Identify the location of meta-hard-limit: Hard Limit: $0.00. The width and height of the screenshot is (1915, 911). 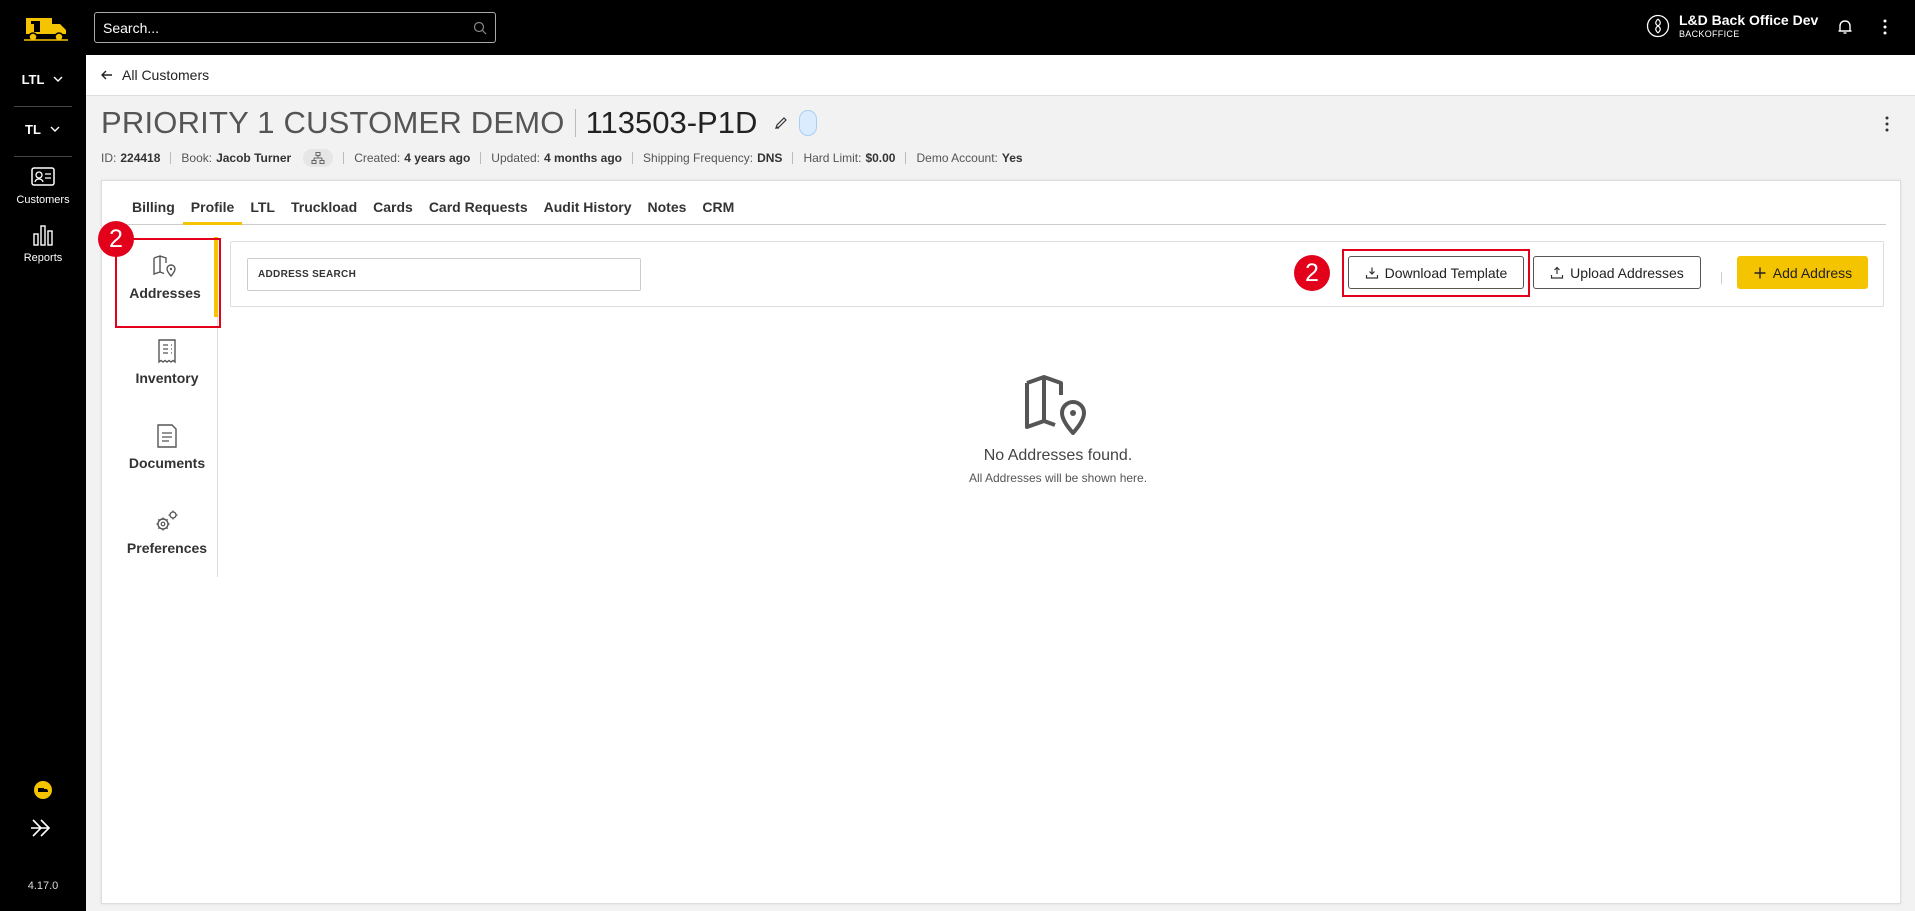
(849, 158).